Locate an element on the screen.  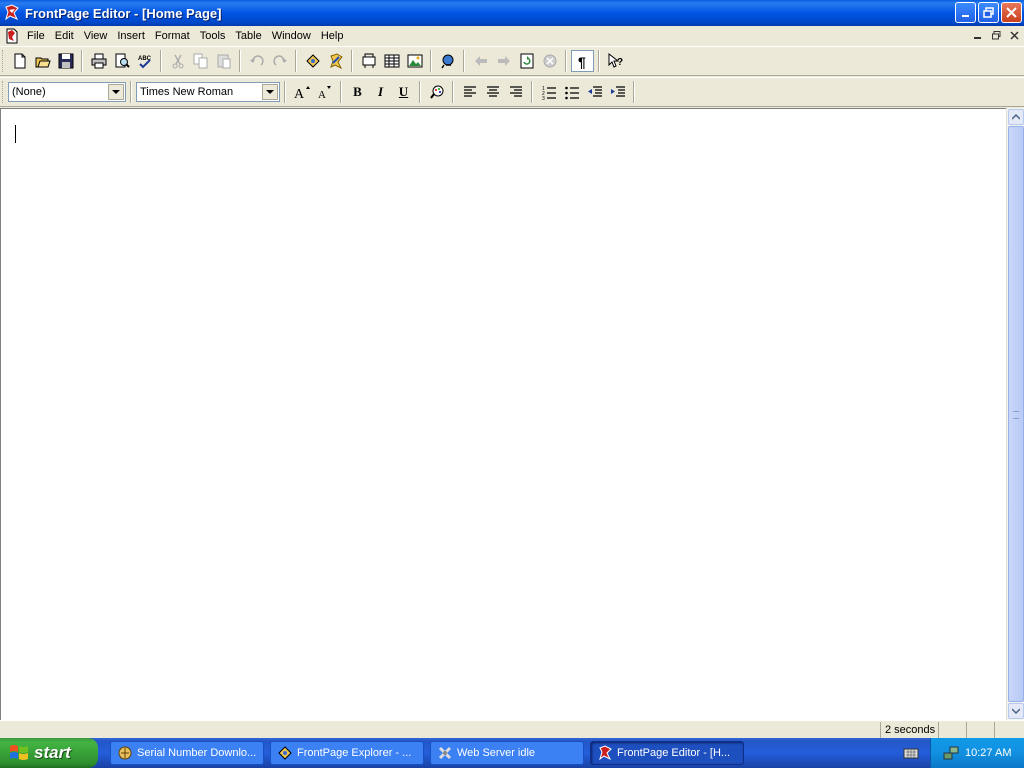
document-icon is located at coordinates (12, 36).